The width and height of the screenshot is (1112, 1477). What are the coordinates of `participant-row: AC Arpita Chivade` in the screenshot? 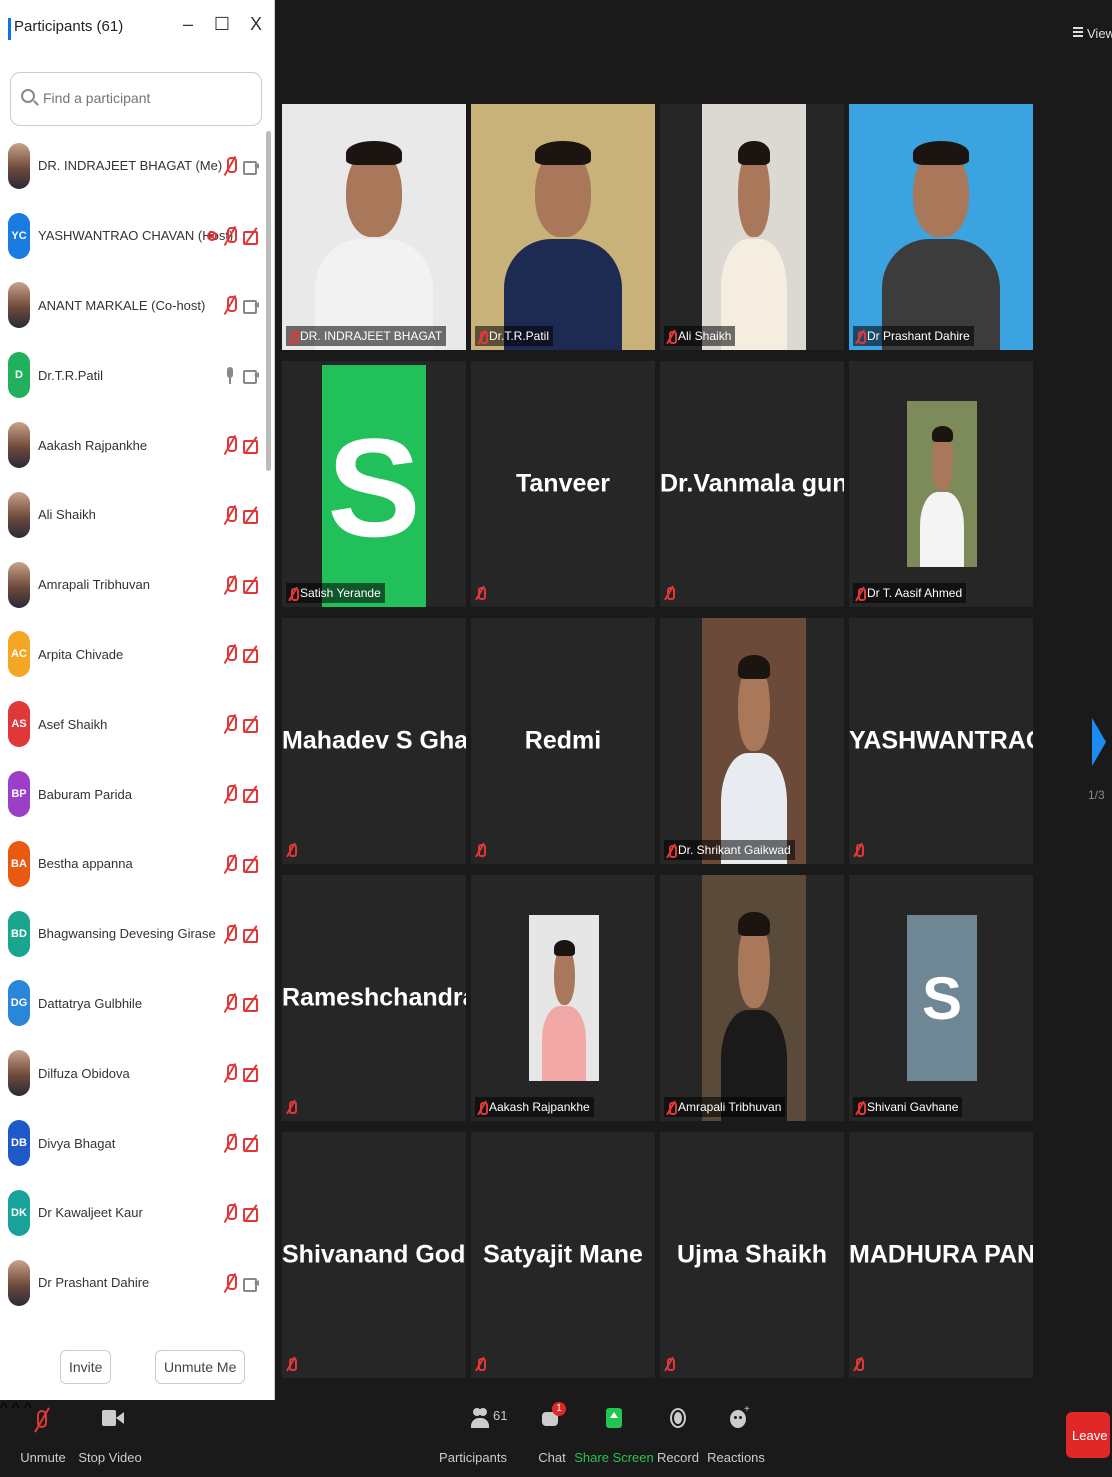 It's located at (132, 655).